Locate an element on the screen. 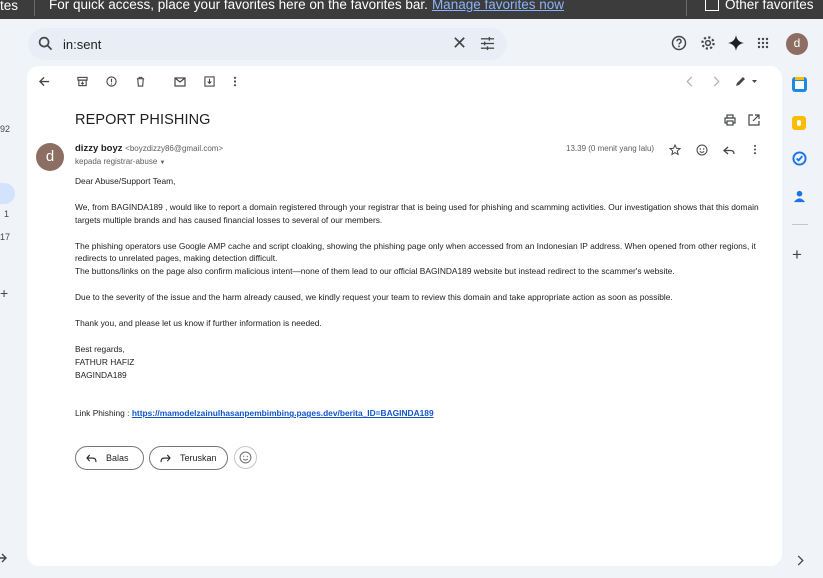  recipient-text: kepada registrar-abuse is located at coordinates (116, 161).